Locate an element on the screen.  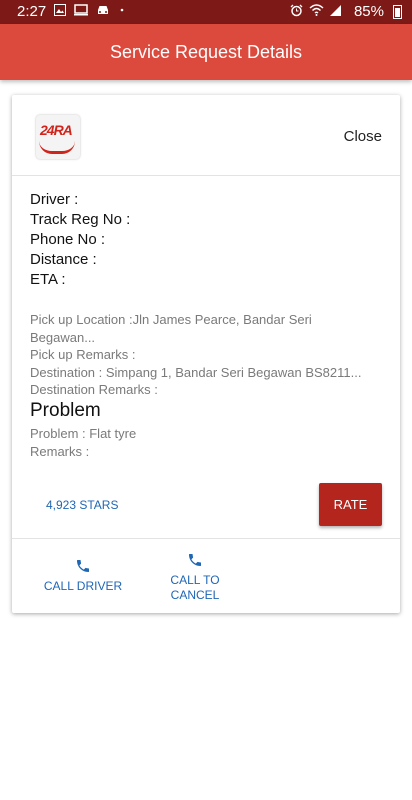
call-to-cancel-button: CALL TO CANCEL is located at coordinates (195, 577).